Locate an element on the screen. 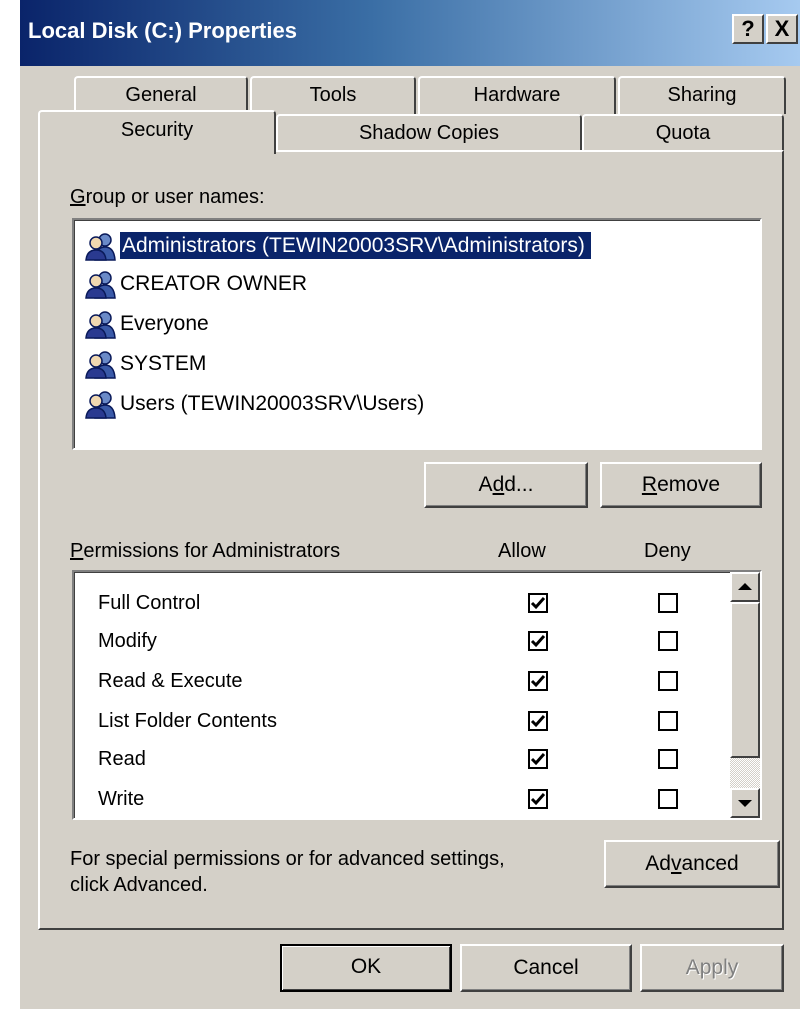 The width and height of the screenshot is (800, 1009). scroll-down-button is located at coordinates (745, 803).